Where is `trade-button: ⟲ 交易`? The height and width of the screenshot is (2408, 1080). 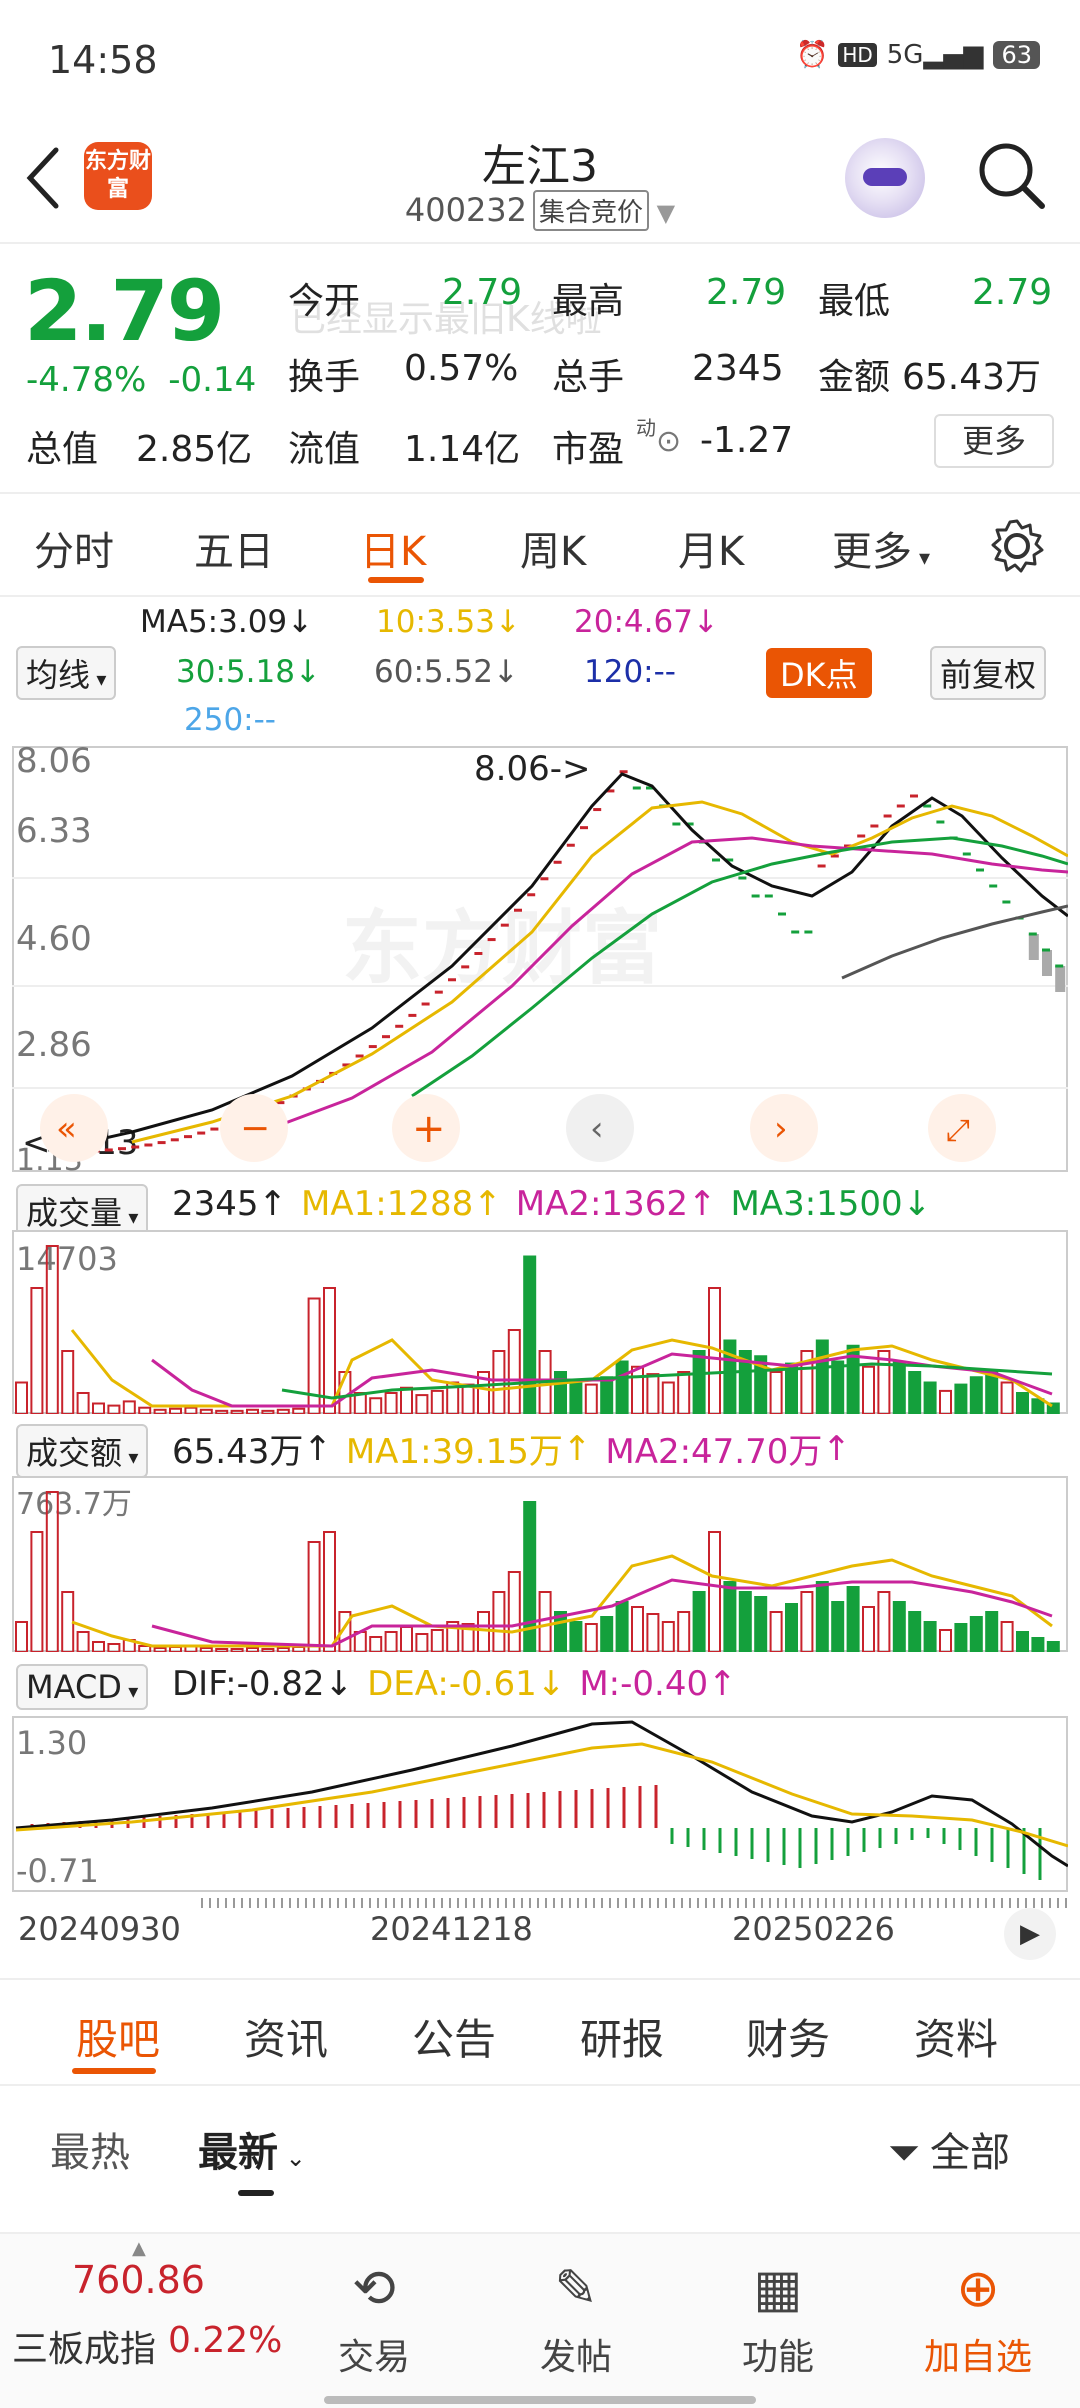 trade-button: ⟲ 交易 is located at coordinates (374, 2317).